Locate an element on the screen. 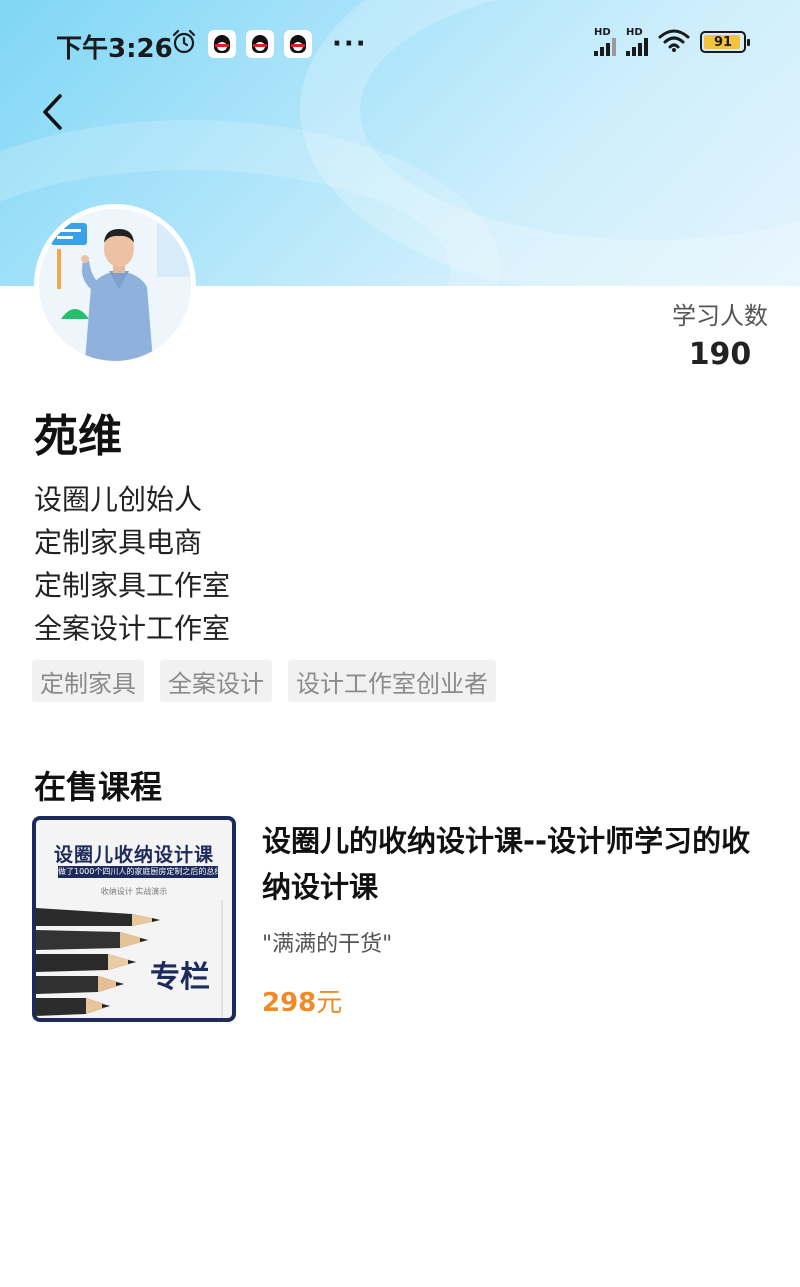 This screenshot has height=1287, width=800. tag-list: 定制家具 全案设计 设计工作室创业者 is located at coordinates (264, 681).